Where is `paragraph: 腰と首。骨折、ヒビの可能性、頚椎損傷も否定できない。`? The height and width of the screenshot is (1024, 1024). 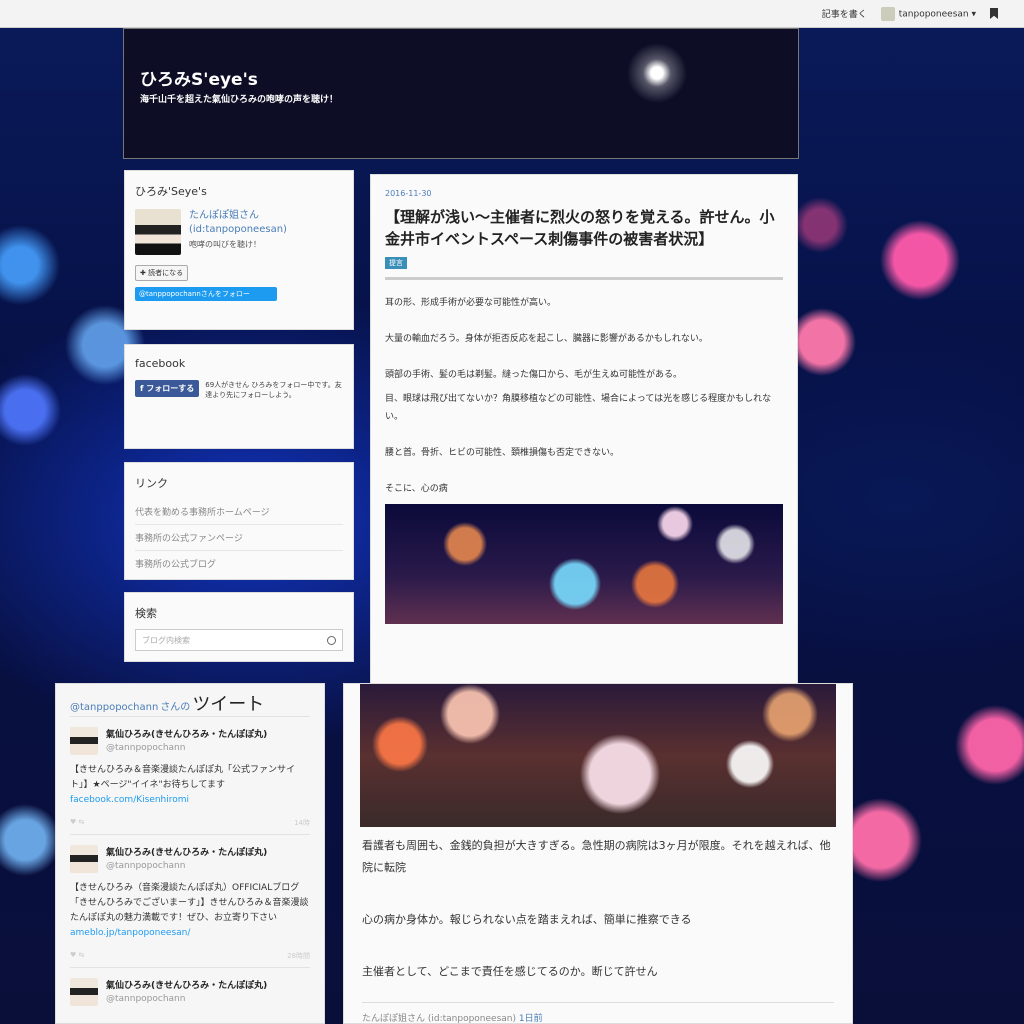
paragraph: 腰と首。骨折、ヒビの可能性、頚椎損傷も否定できない。 is located at coordinates (502, 453).